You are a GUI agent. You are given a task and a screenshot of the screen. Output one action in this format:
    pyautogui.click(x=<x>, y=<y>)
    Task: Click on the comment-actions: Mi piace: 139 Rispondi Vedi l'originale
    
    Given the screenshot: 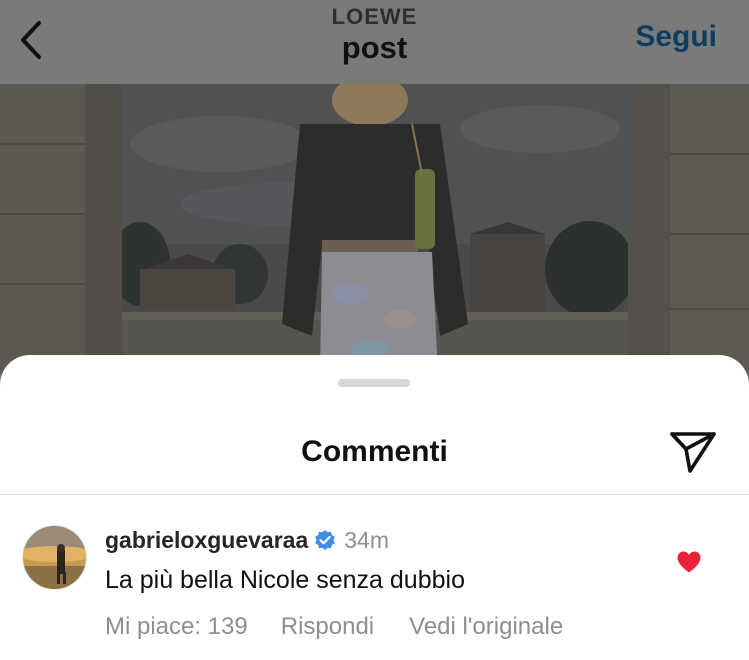 What is the action you would take?
    pyautogui.click(x=334, y=627)
    